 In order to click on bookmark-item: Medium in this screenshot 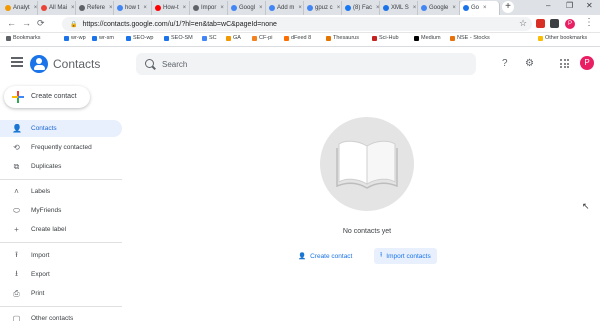, I will do `click(427, 38)`.